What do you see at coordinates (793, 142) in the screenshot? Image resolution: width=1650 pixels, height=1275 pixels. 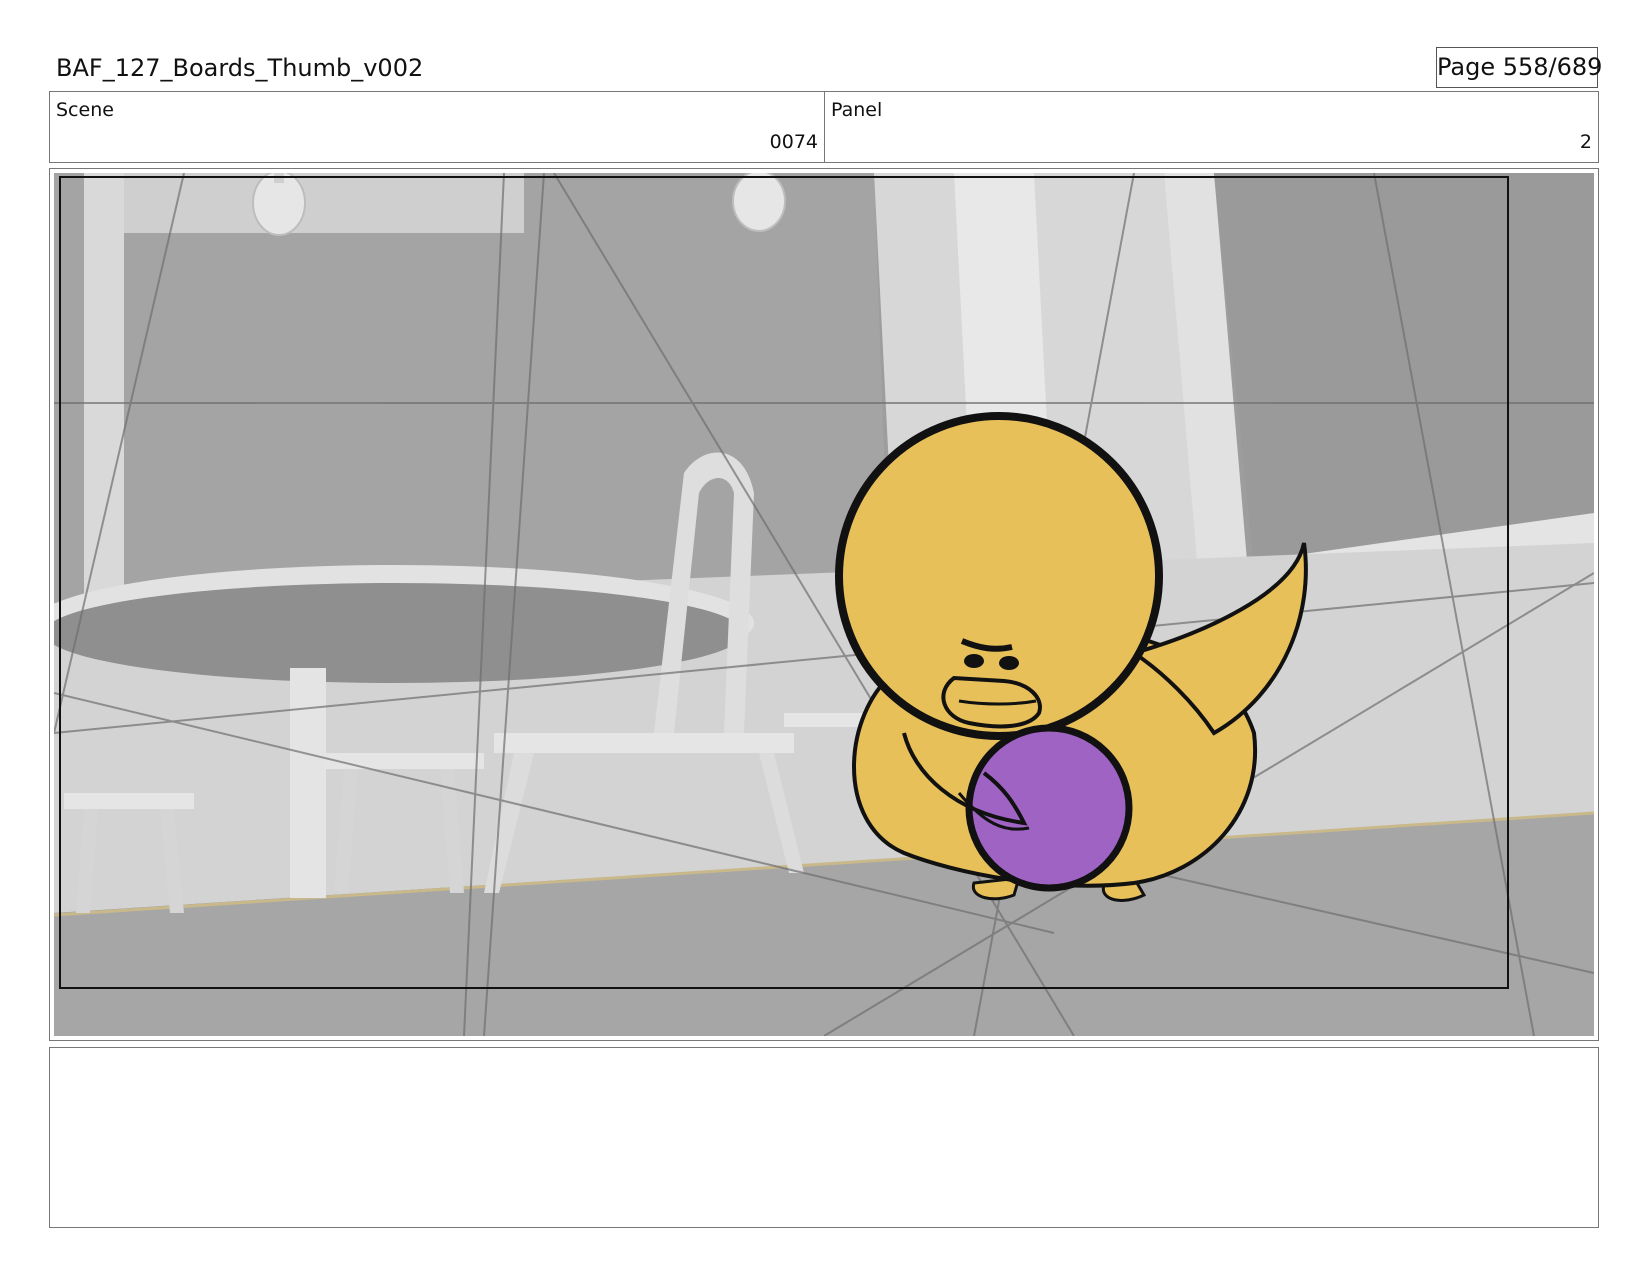 I see `scene-number: 0074` at bounding box center [793, 142].